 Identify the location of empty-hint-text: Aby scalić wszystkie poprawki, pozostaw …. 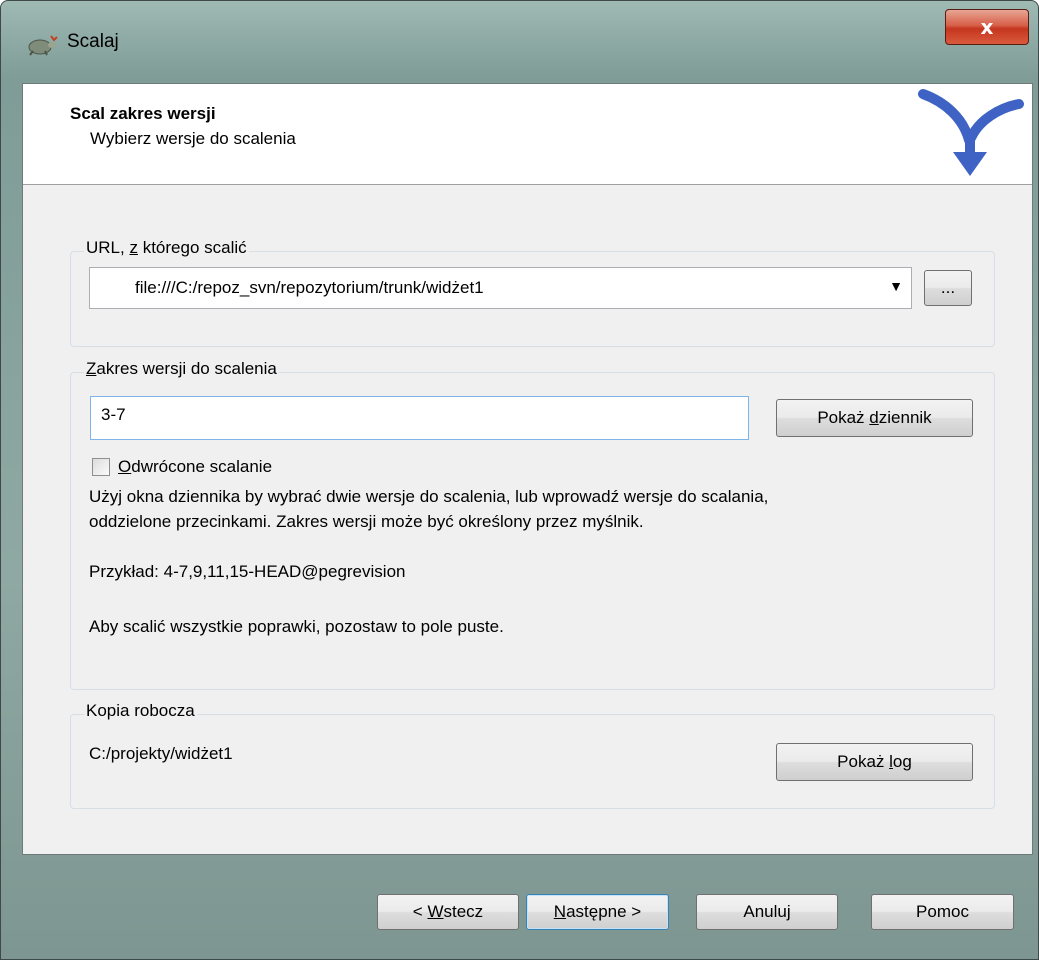
(296, 626).